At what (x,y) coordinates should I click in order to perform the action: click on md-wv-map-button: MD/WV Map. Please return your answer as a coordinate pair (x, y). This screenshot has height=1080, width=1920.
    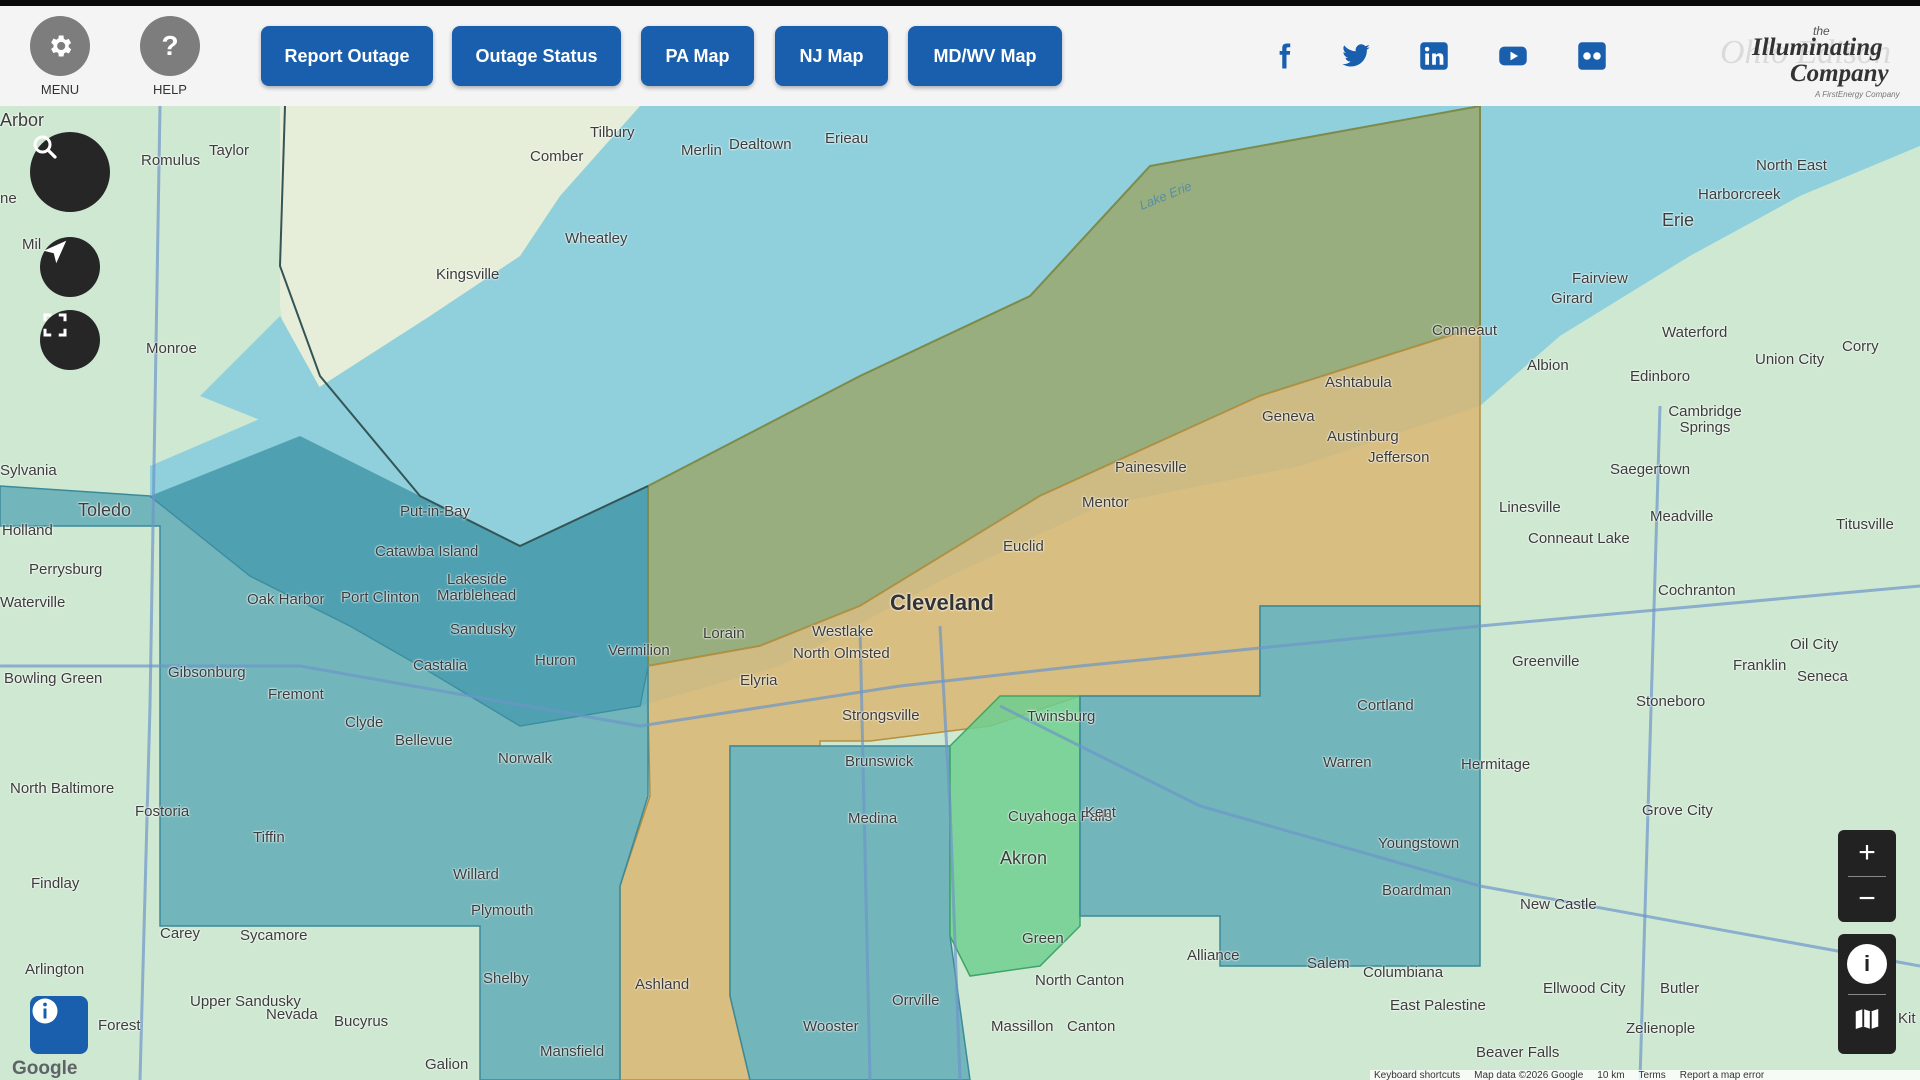
    Looking at the image, I should click on (985, 56).